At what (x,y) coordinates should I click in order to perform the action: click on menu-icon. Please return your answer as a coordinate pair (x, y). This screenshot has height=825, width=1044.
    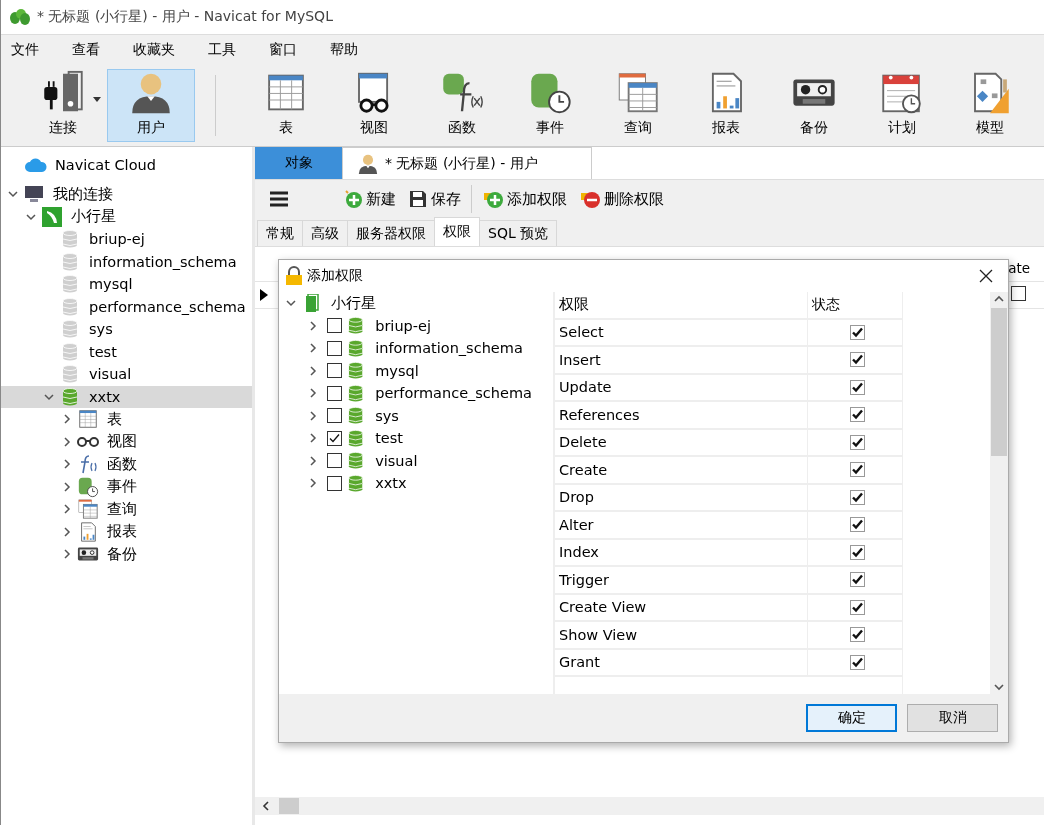
    Looking at the image, I should click on (279, 199).